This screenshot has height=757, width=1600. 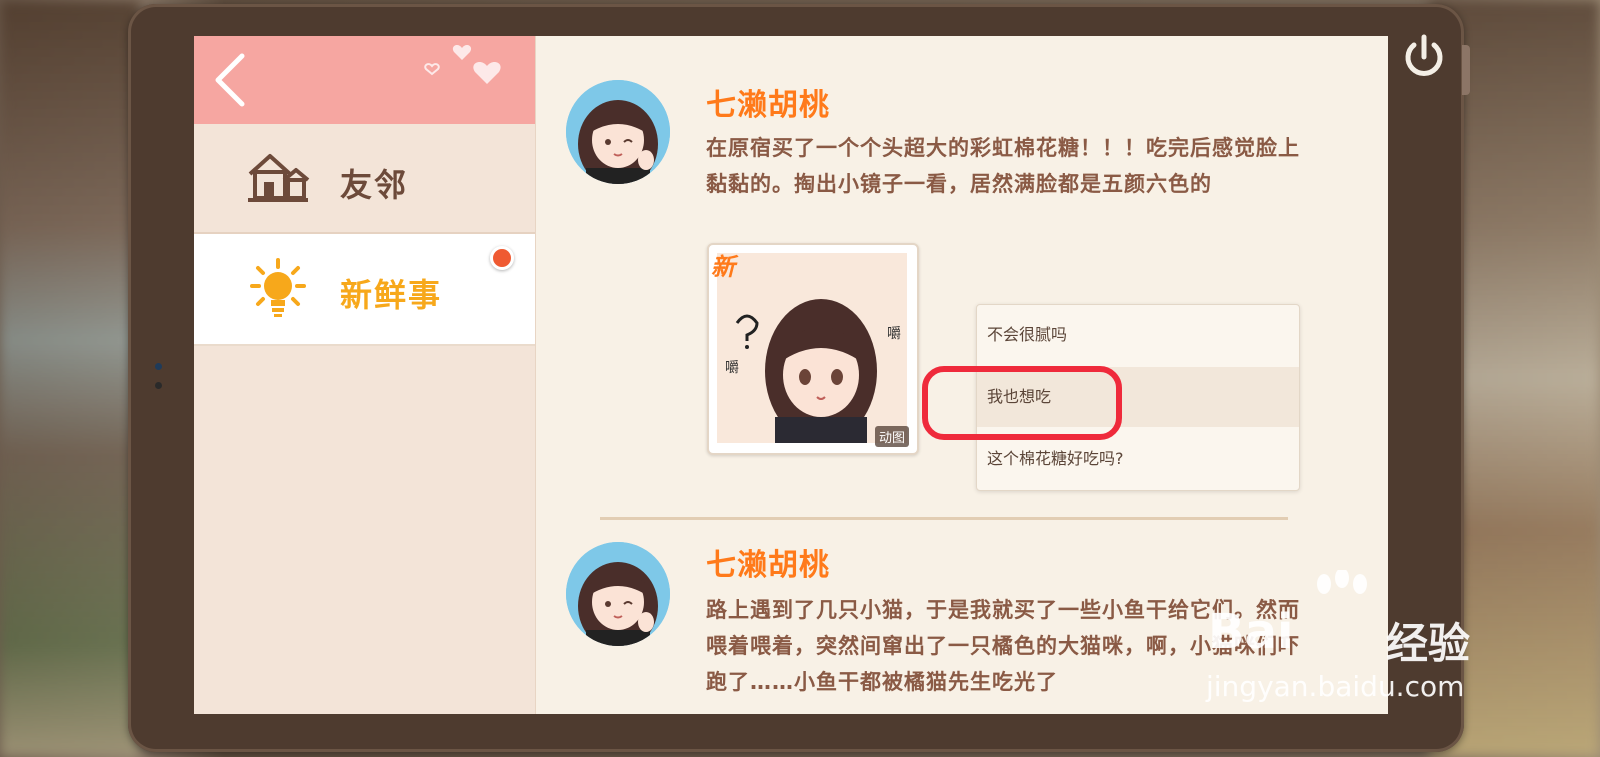 I want to click on reply-option: 不会很腻吗, so click(x=1138, y=335).